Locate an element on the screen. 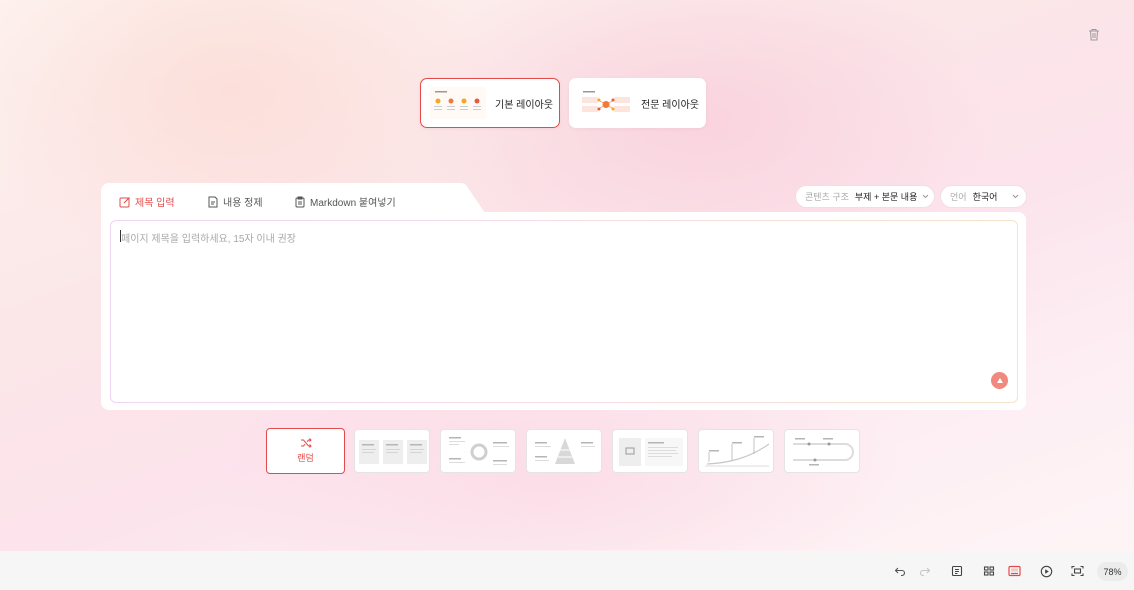 Image resolution: width=1134 pixels, height=590 pixels. template-random-label: 랜덤 is located at coordinates (305, 458).